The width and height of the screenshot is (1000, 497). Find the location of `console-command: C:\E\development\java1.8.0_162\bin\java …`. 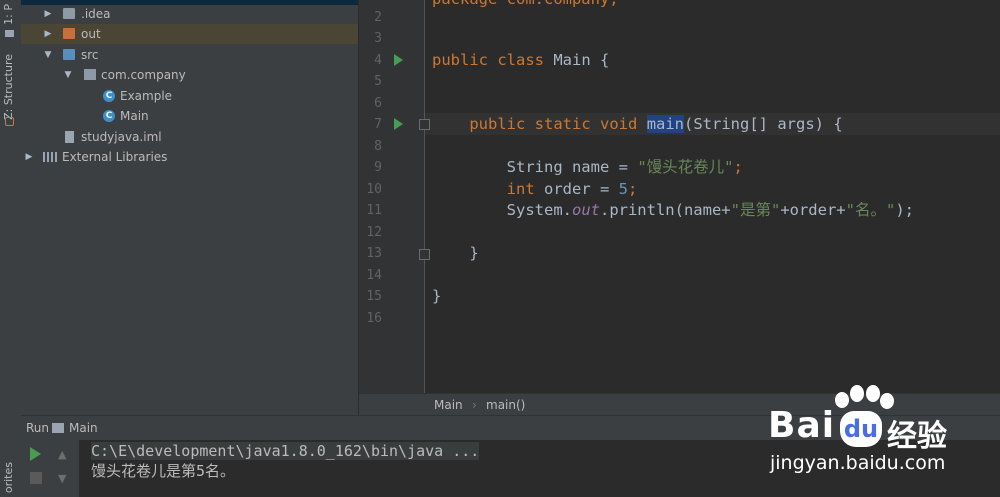

console-command: C:\E\development\java1.8.0_162\bin\java … is located at coordinates (285, 451).